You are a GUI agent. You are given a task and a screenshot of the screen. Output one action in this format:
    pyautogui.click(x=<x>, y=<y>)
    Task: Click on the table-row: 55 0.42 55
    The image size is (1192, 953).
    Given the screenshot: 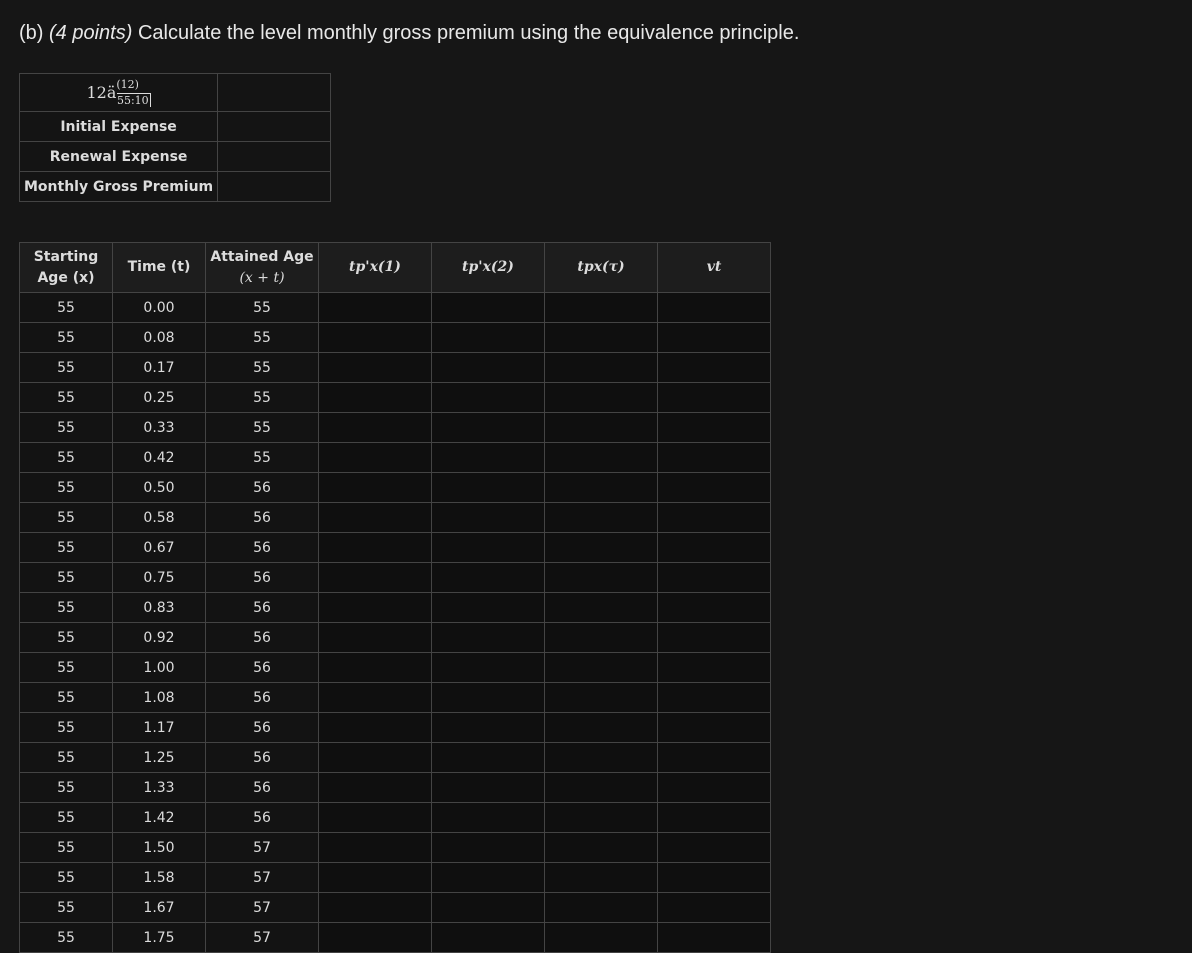 What is the action you would take?
    pyautogui.click(x=395, y=457)
    